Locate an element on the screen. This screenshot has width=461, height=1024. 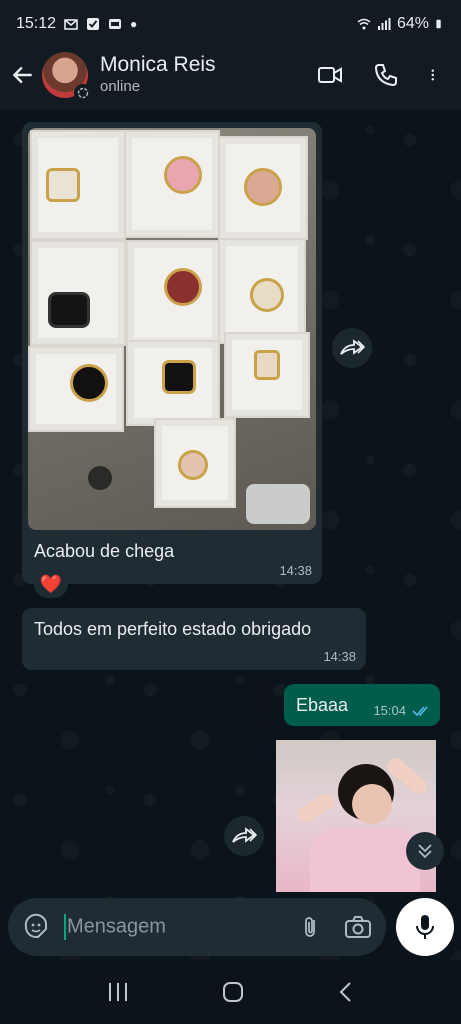
message-composer: Mensagem is located at coordinates (197, 927).